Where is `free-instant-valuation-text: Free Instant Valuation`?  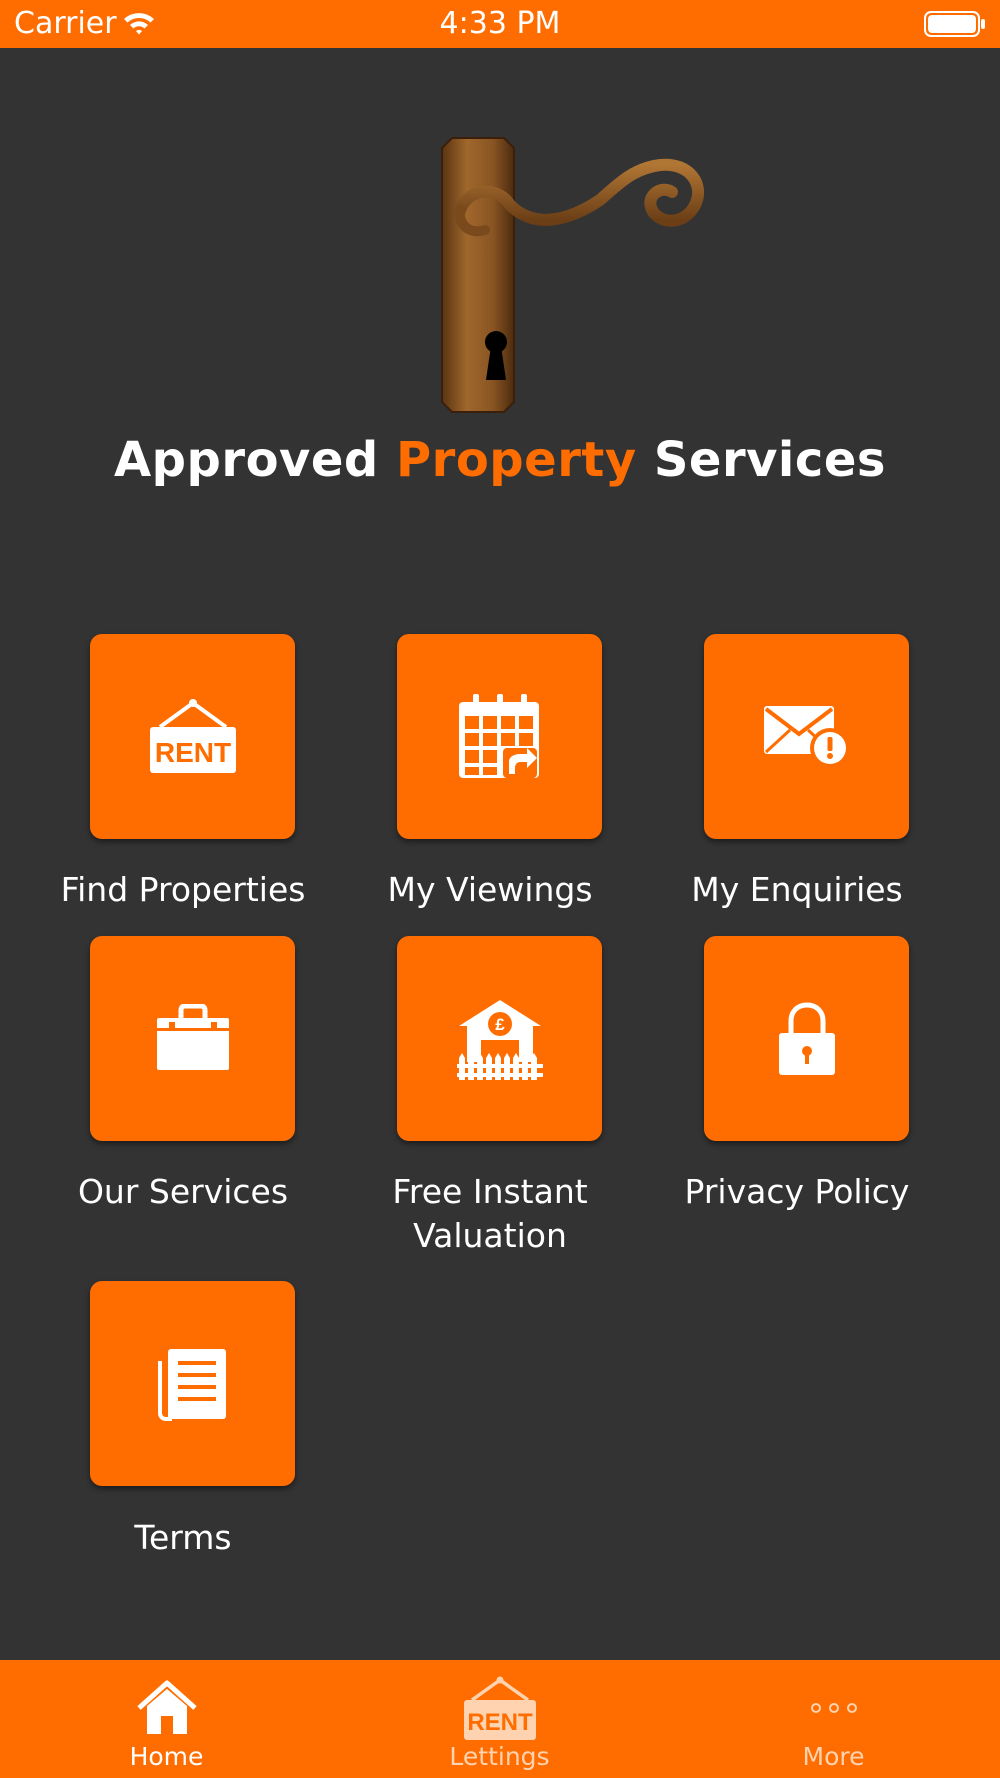
free-instant-valuation-text: Free Instant Valuation is located at coordinates (490, 1213).